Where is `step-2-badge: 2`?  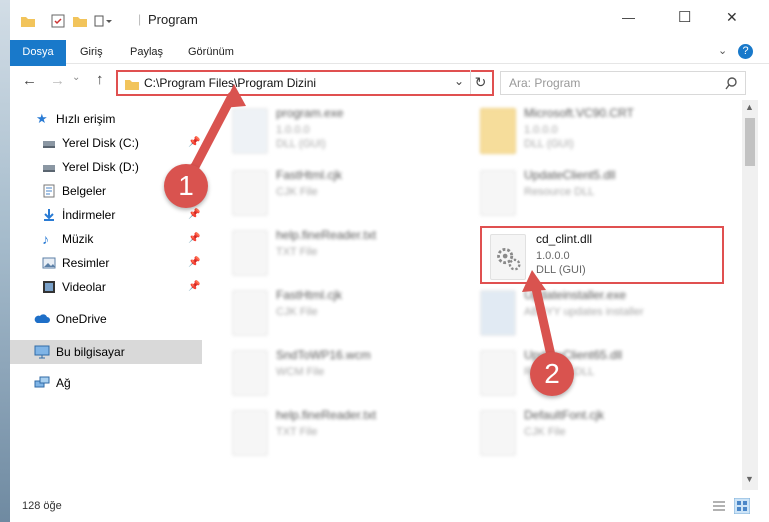
step-2-badge: 2 is located at coordinates (552, 374).